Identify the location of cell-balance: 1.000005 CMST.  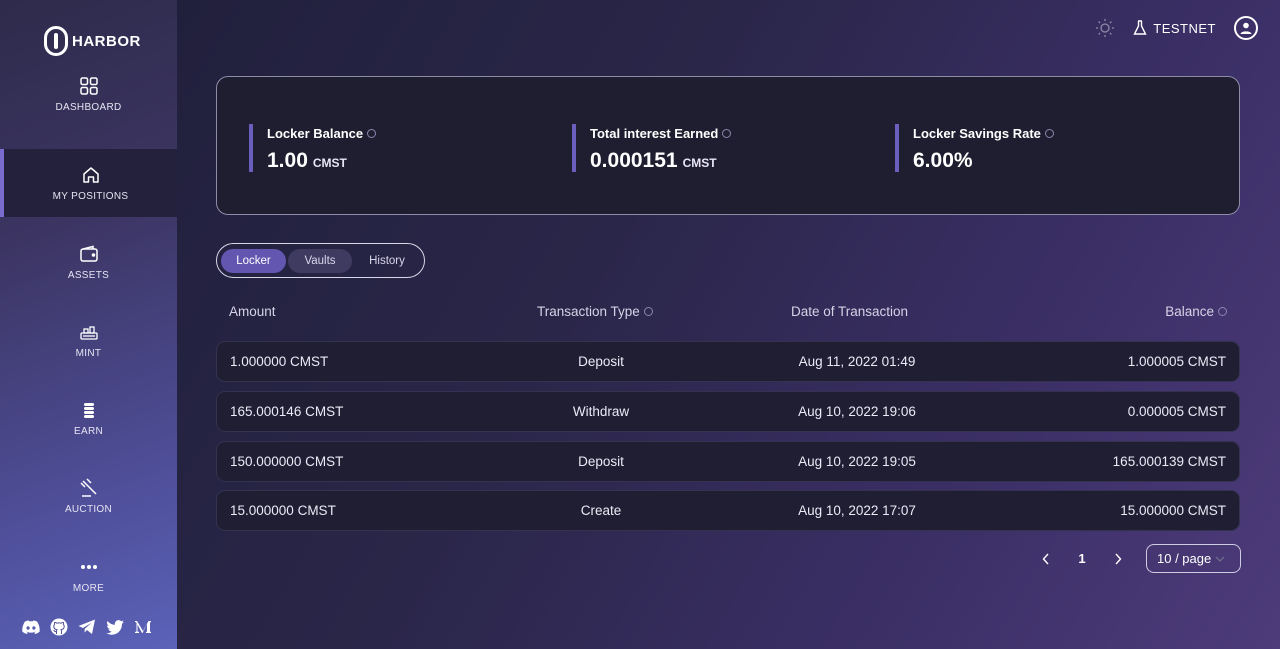
(1176, 361).